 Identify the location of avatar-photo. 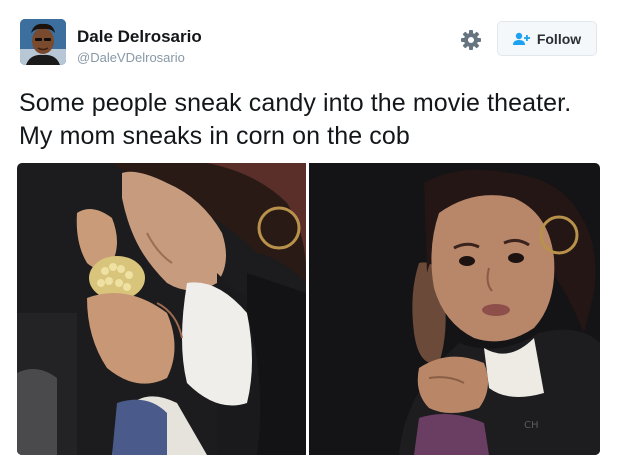
(43, 42).